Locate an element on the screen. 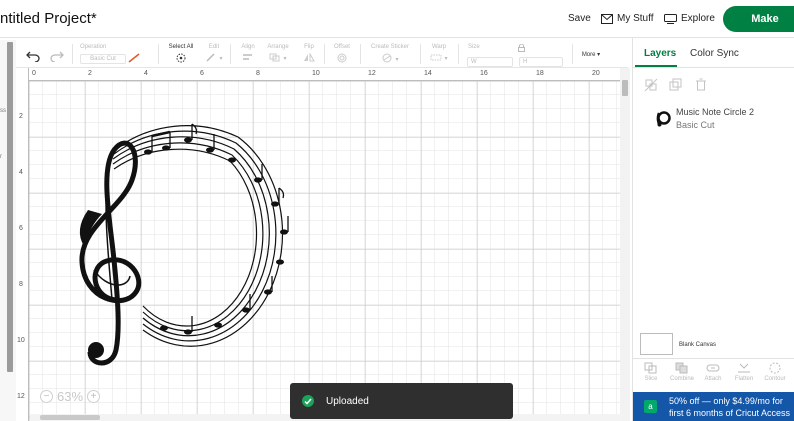 The image size is (794, 421). combine-button: Combine is located at coordinates (682, 372).